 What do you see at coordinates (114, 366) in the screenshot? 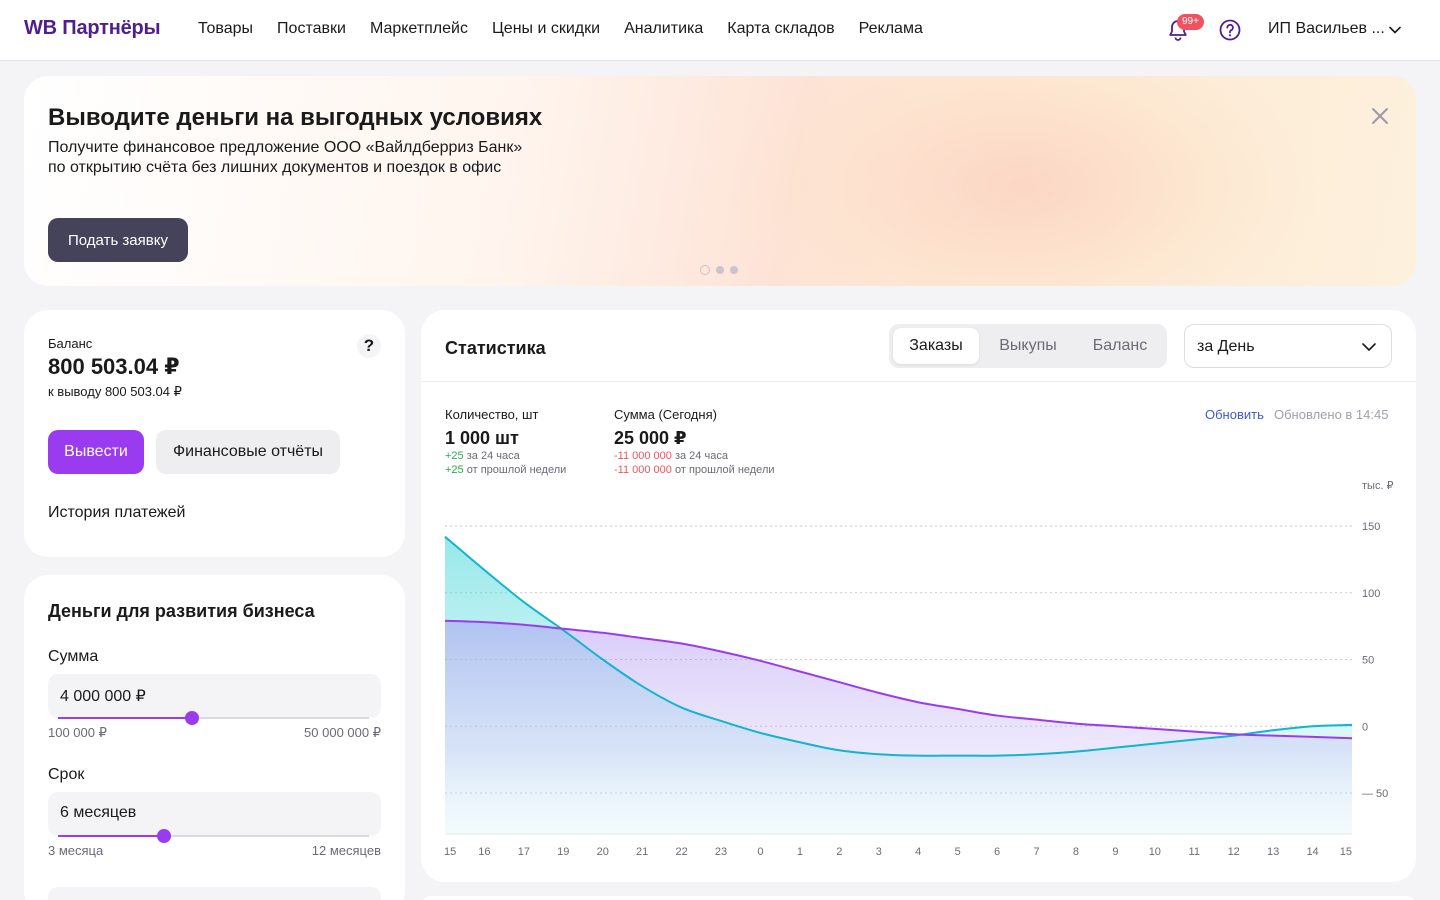
I see `balance-value: 800 503.04 ₽` at bounding box center [114, 366].